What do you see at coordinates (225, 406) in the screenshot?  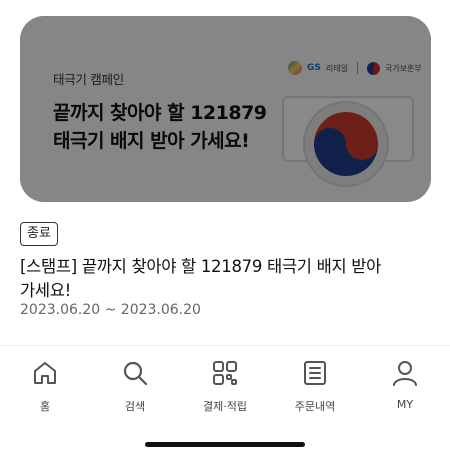 I see `nav-label-payment: 결제·적립` at bounding box center [225, 406].